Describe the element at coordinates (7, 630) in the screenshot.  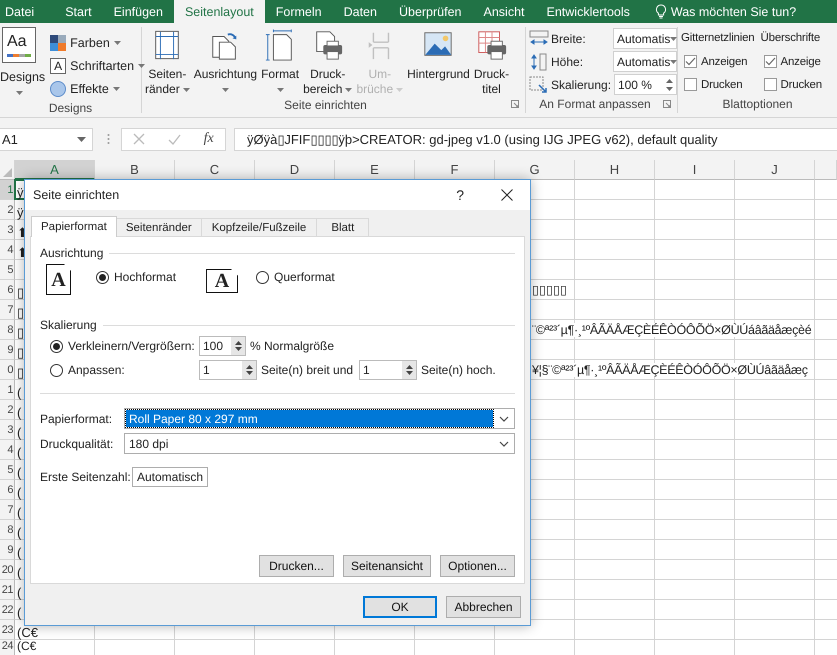
I see `row-header: 23` at that location.